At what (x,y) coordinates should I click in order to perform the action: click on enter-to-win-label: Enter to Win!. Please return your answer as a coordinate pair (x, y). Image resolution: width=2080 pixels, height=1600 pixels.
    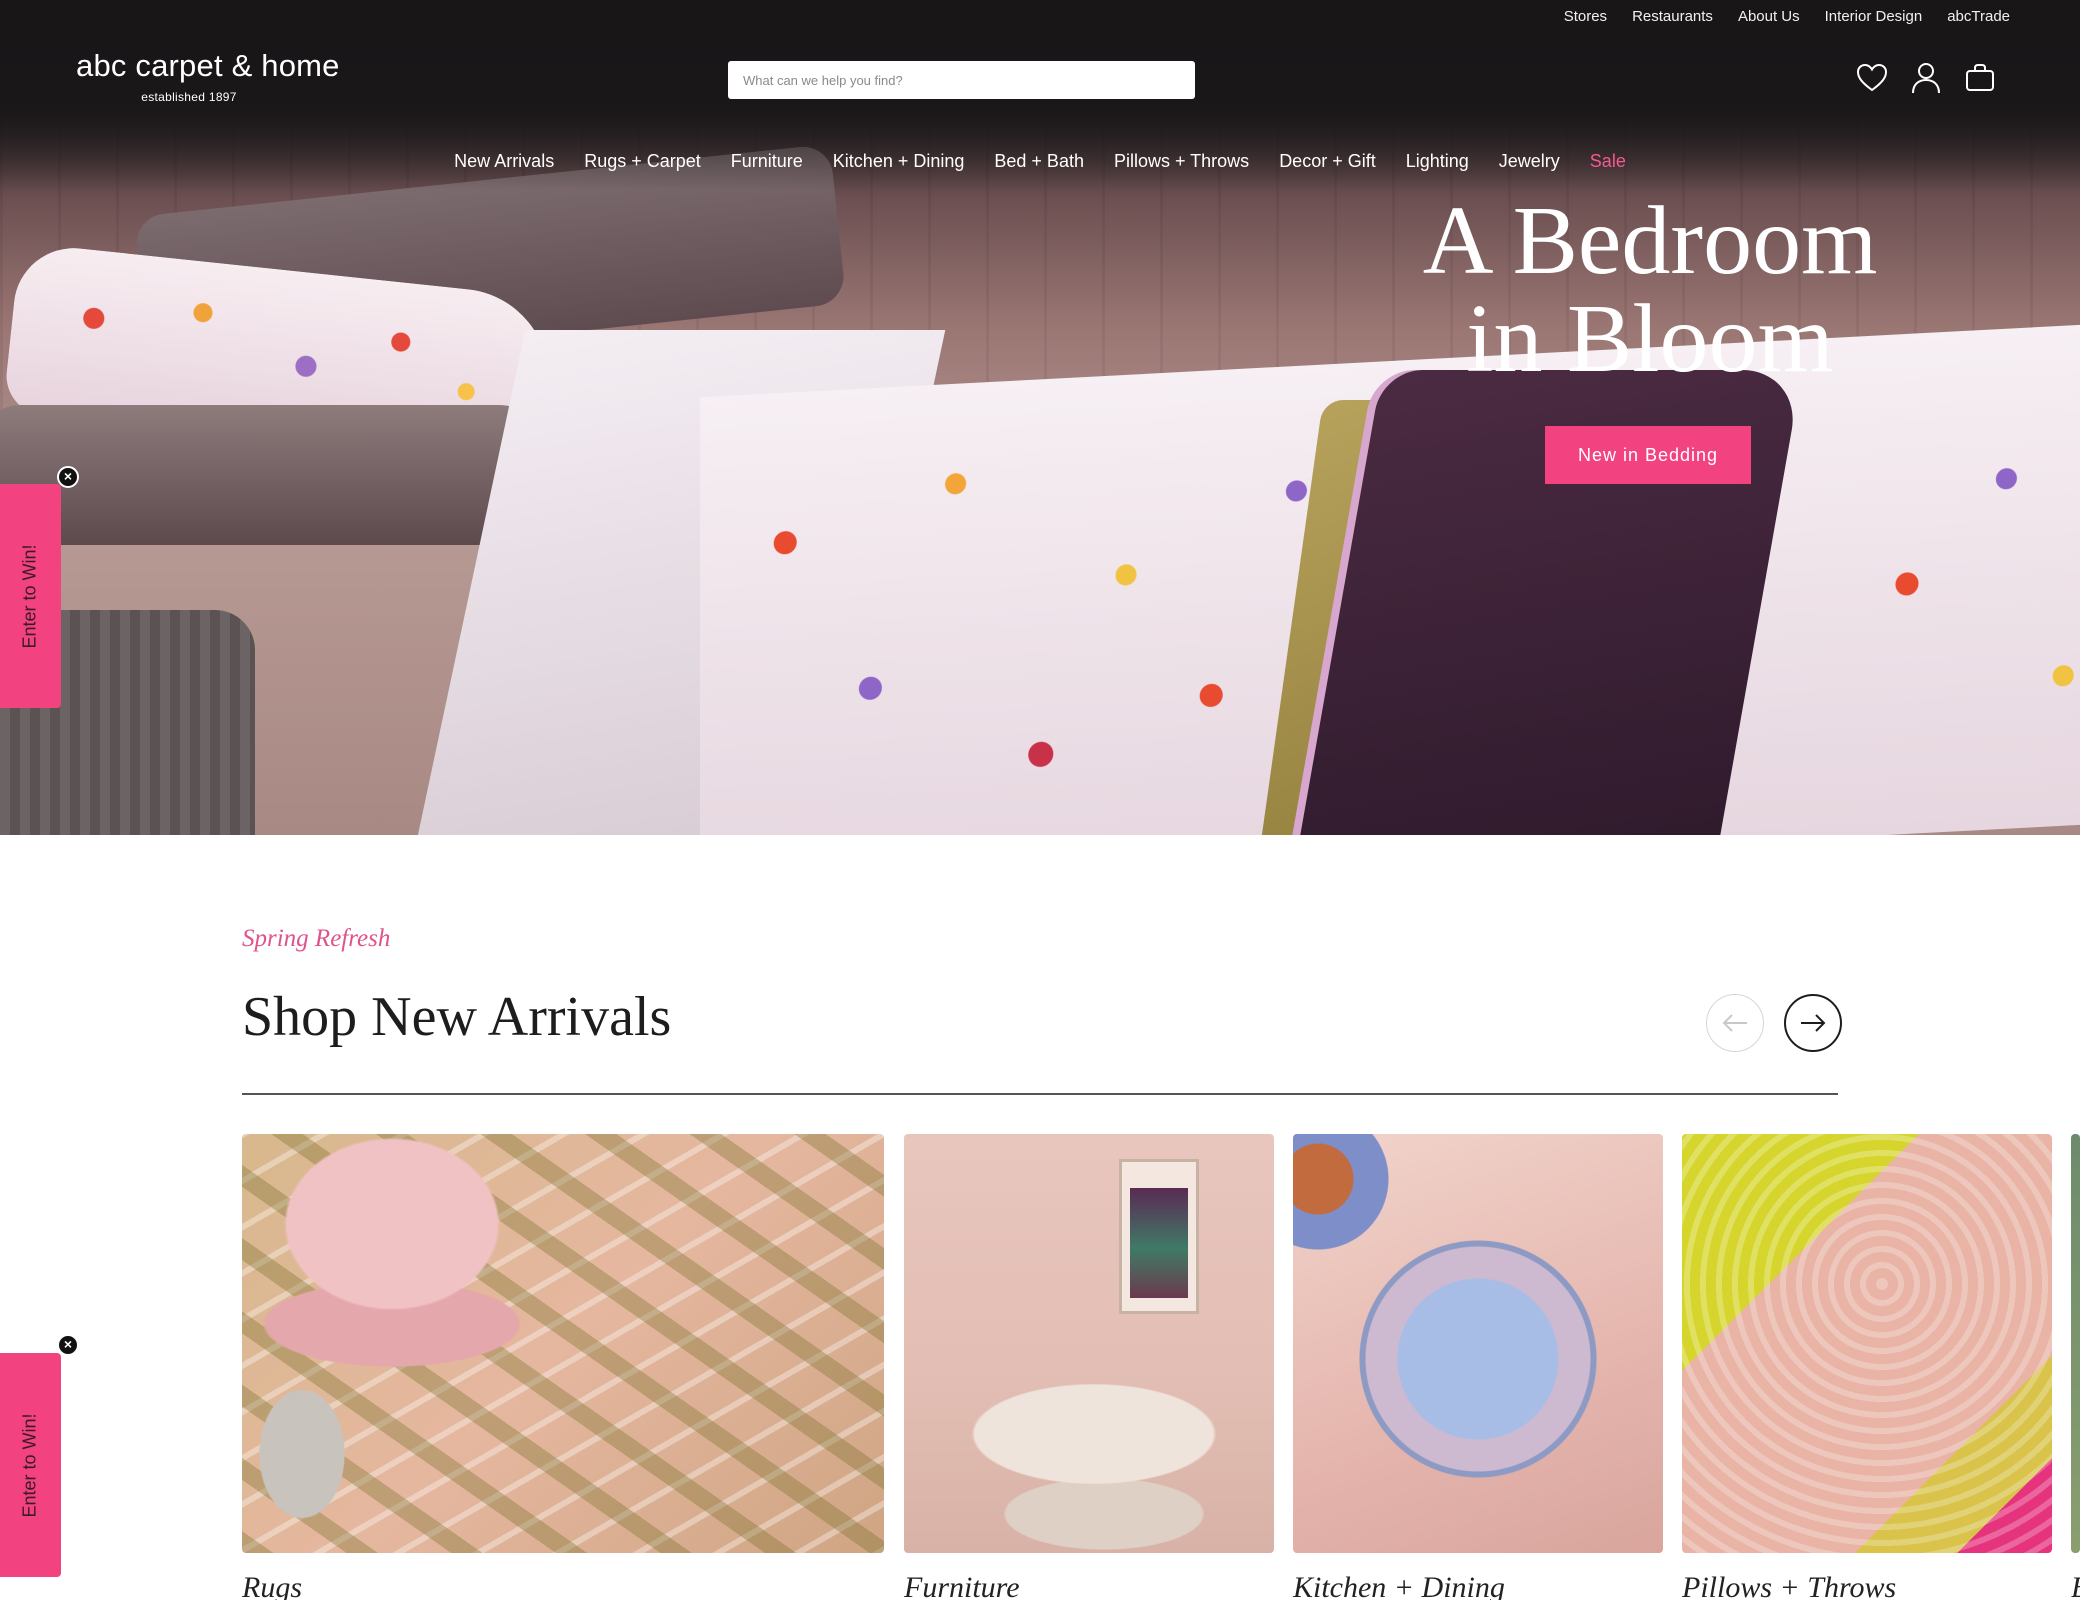
    Looking at the image, I should click on (30, 596).